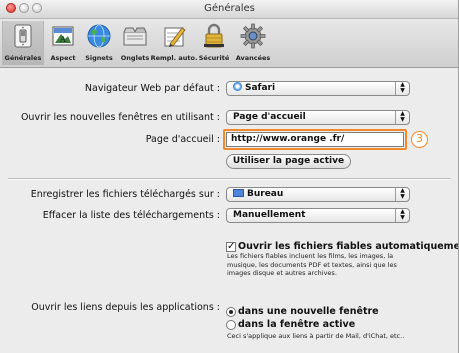 The image size is (459, 353). Describe the element at coordinates (318, 194) in the screenshot. I see `downloads-folder-popup: Bureau ▲ ▼` at that location.